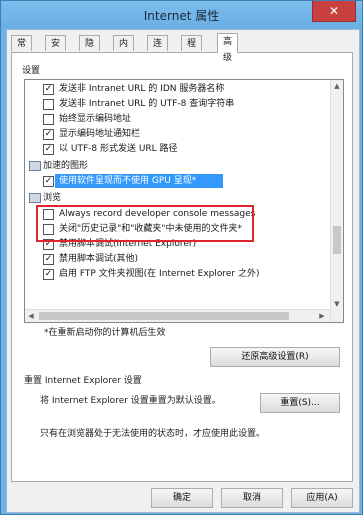  What do you see at coordinates (52, 198) in the screenshot?
I see `category-label: 浏览` at bounding box center [52, 198].